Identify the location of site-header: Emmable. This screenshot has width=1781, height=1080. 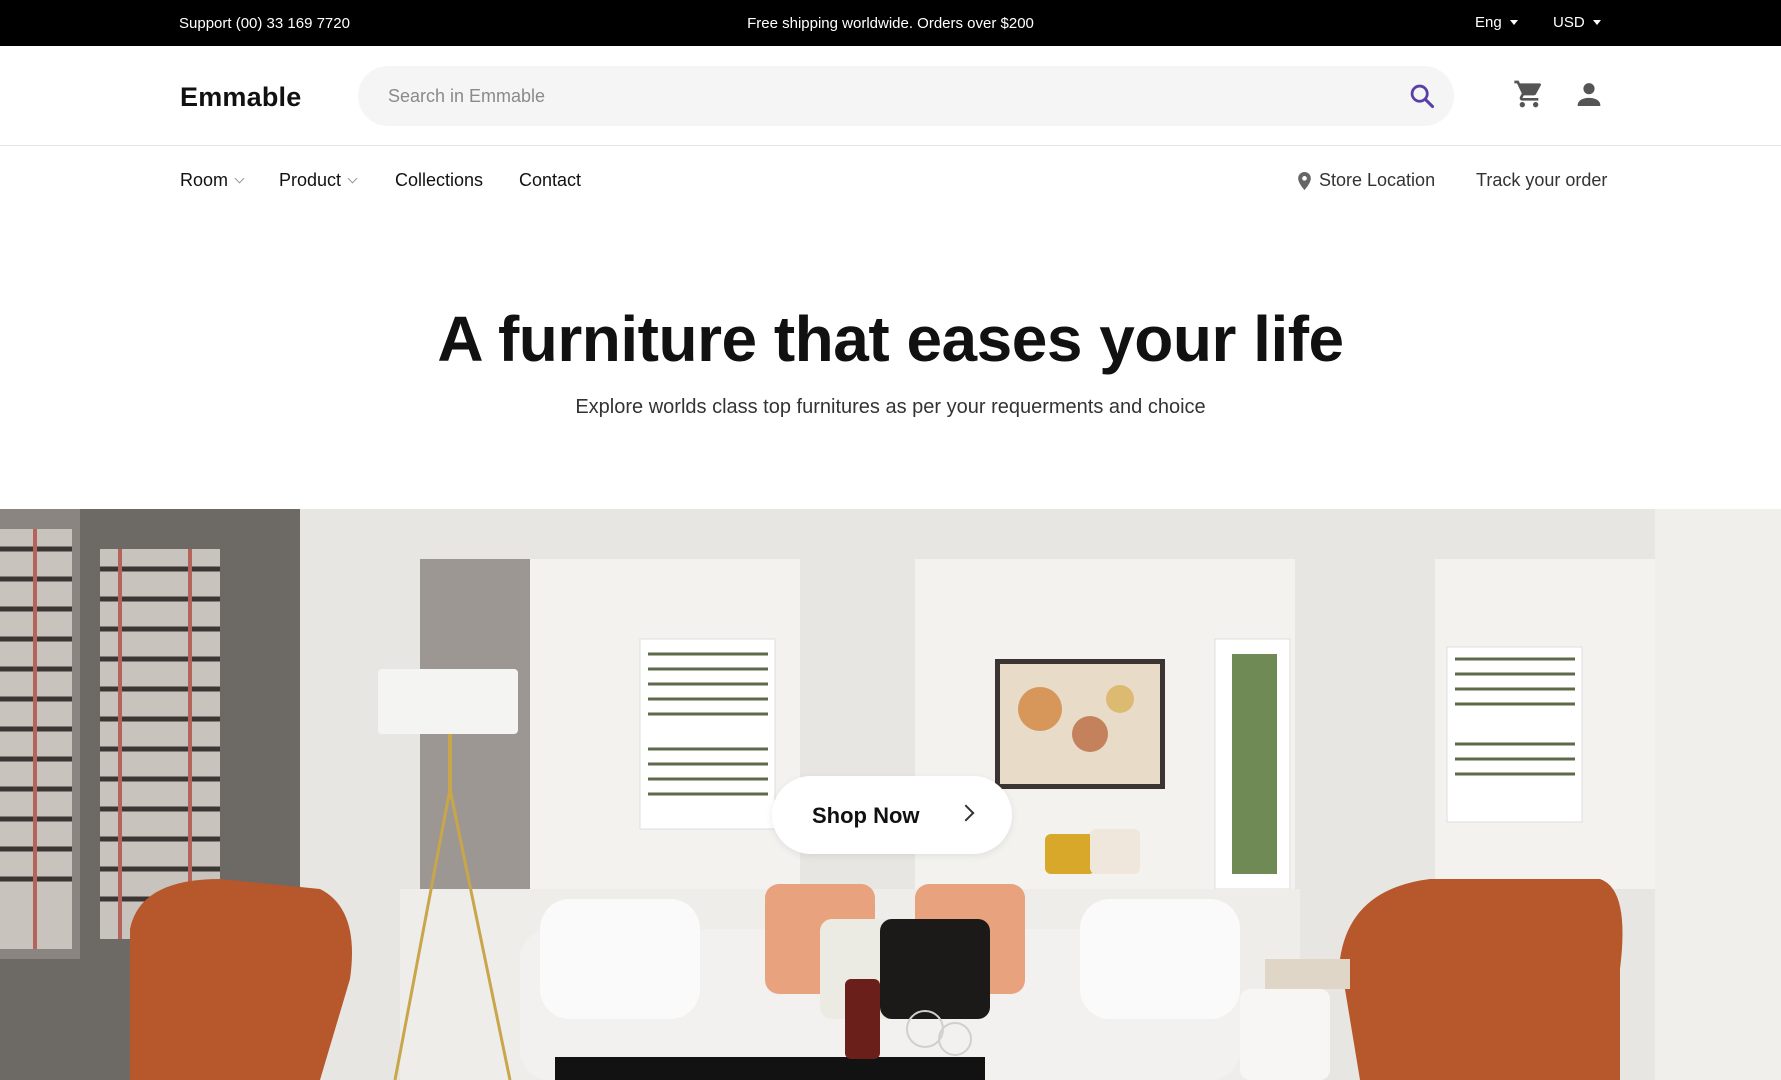
(890, 96).